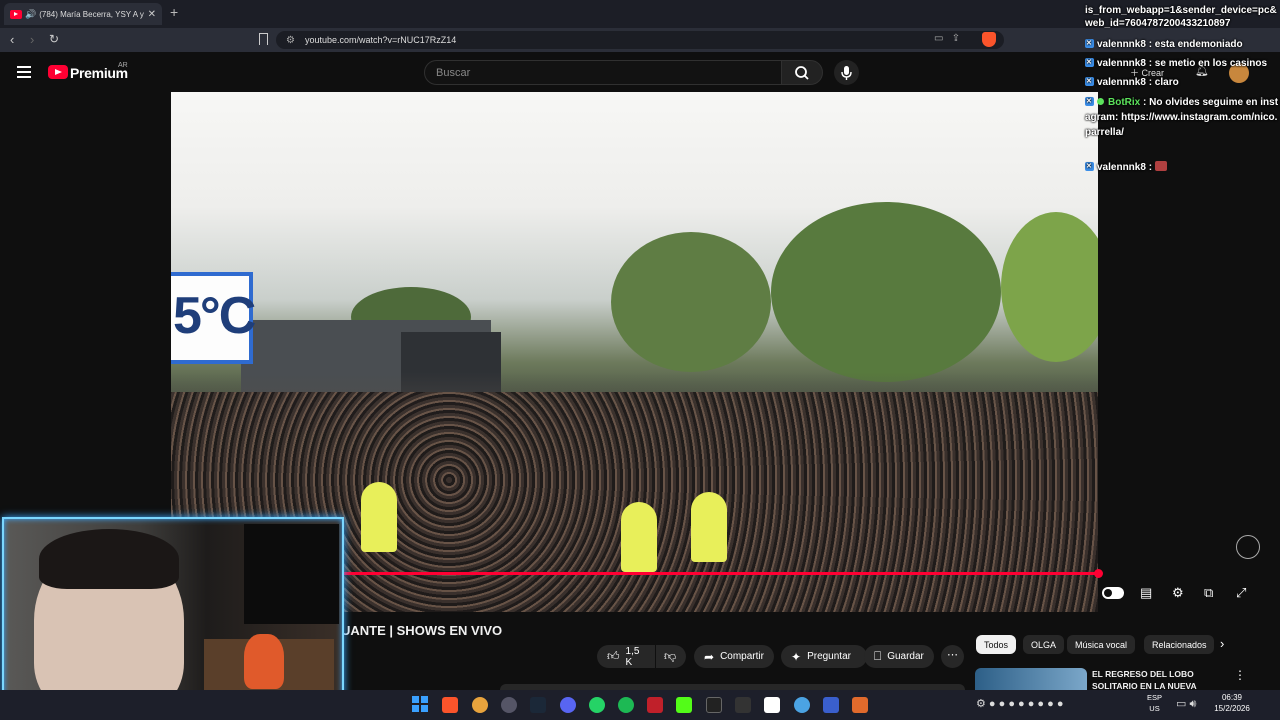 The width and height of the screenshot is (1280, 720). I want to click on url-field: ⚙ youtube.com/watch?v=rNUC17RzZ14, so click(640, 40).